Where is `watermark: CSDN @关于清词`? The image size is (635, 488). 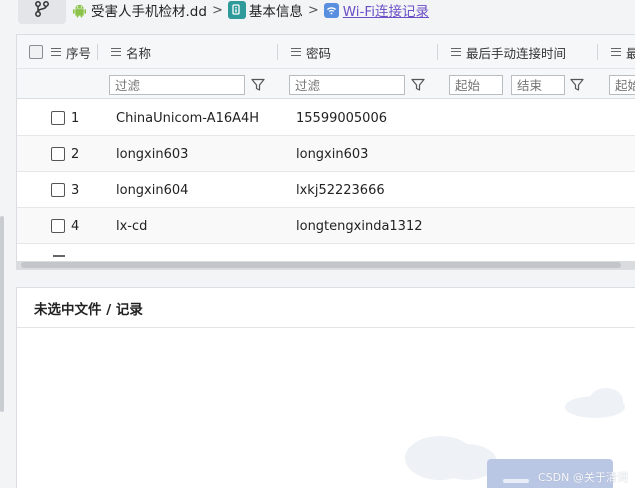 watermark: CSDN @关于清词 is located at coordinates (583, 477).